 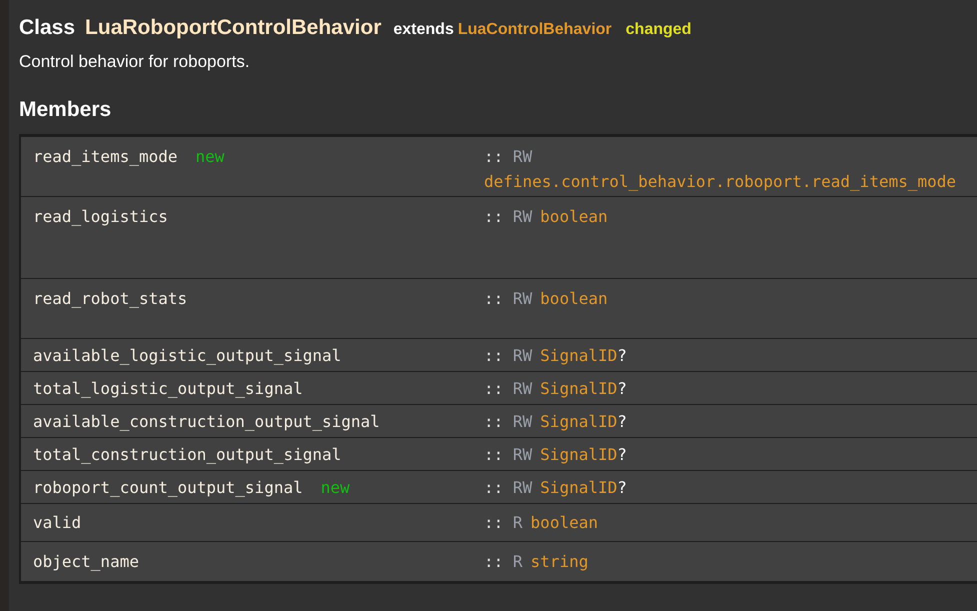 What do you see at coordinates (135, 62) in the screenshot?
I see `class-description: Control behavior for roboports.` at bounding box center [135, 62].